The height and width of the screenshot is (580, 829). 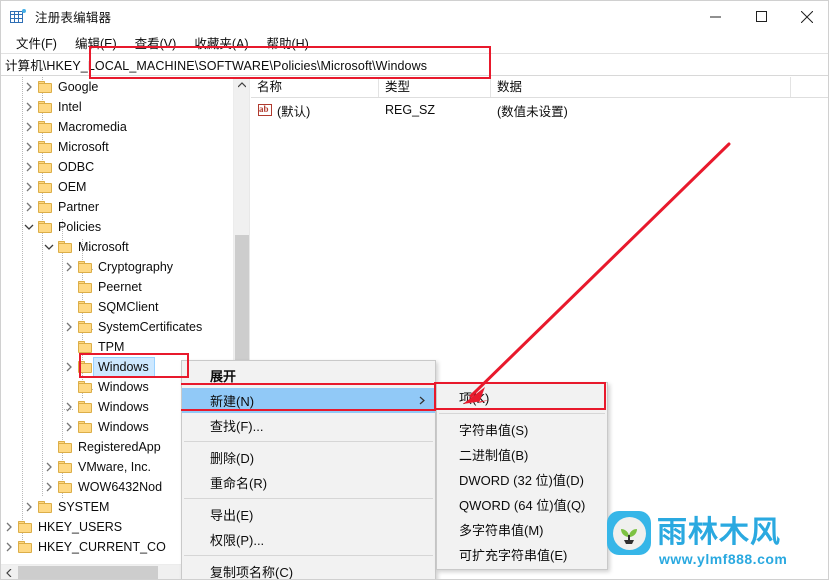 What do you see at coordinates (287, 43) in the screenshot?
I see `menu-help: 帮助(H)` at bounding box center [287, 43].